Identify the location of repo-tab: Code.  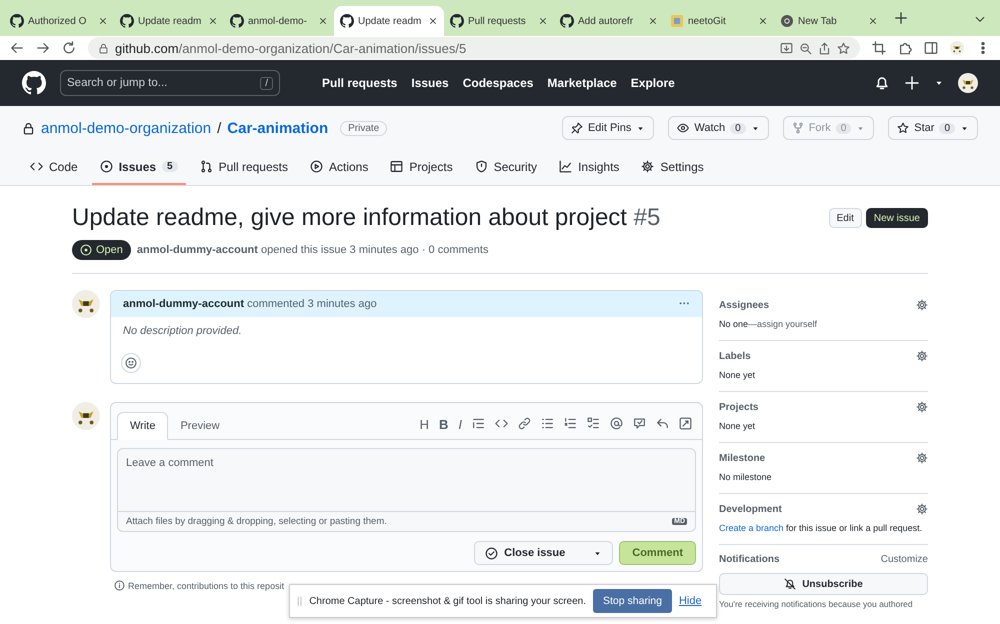
(54, 167).